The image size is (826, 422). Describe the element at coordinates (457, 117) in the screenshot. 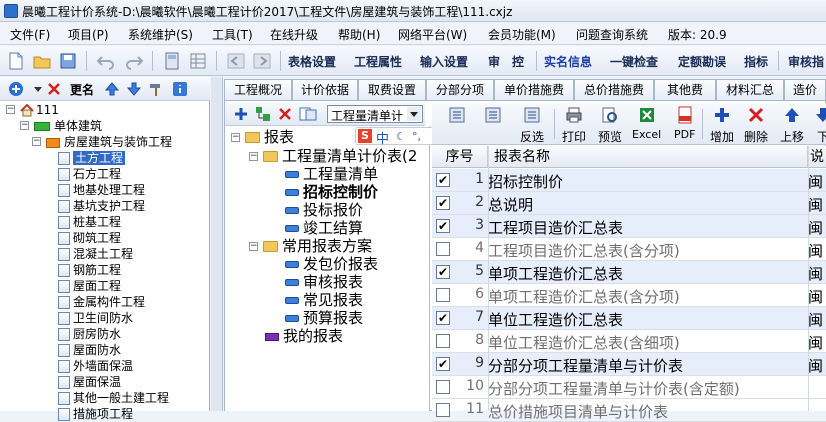

I see `select-all-button` at that location.